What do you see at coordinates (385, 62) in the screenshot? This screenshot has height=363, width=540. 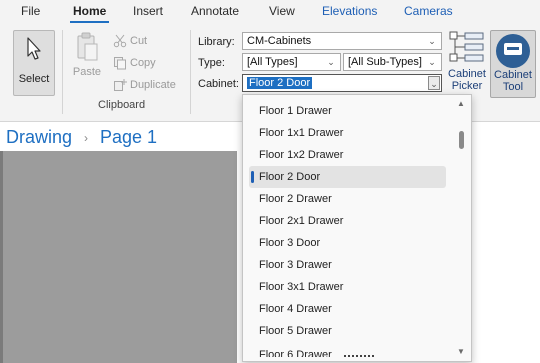 I see `subtype-value: [All Sub-Types]` at bounding box center [385, 62].